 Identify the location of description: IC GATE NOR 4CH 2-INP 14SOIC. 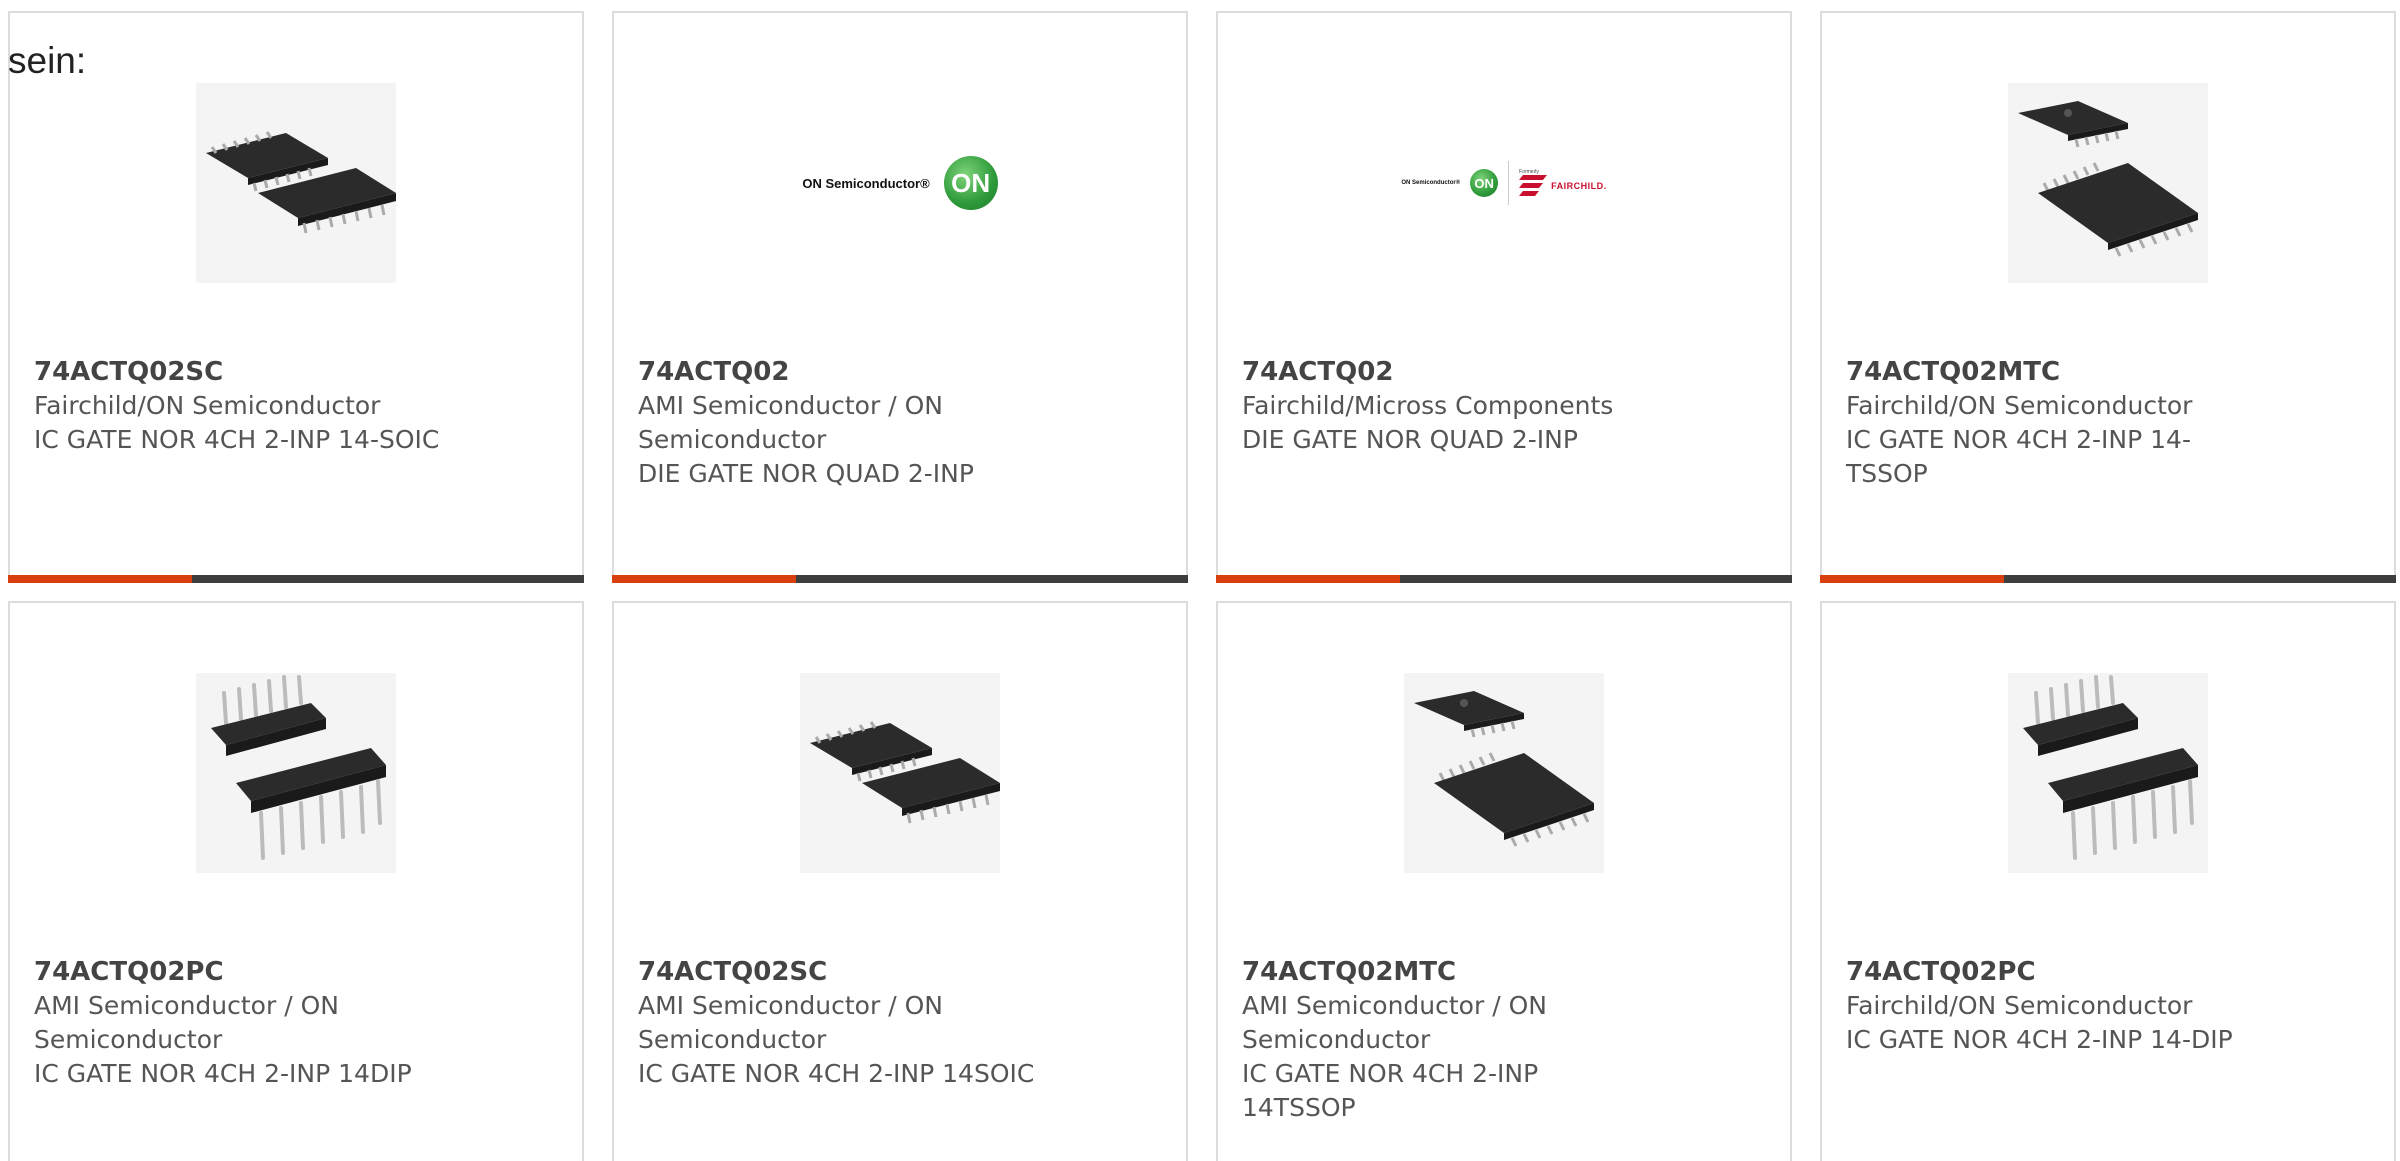
(836, 1073).